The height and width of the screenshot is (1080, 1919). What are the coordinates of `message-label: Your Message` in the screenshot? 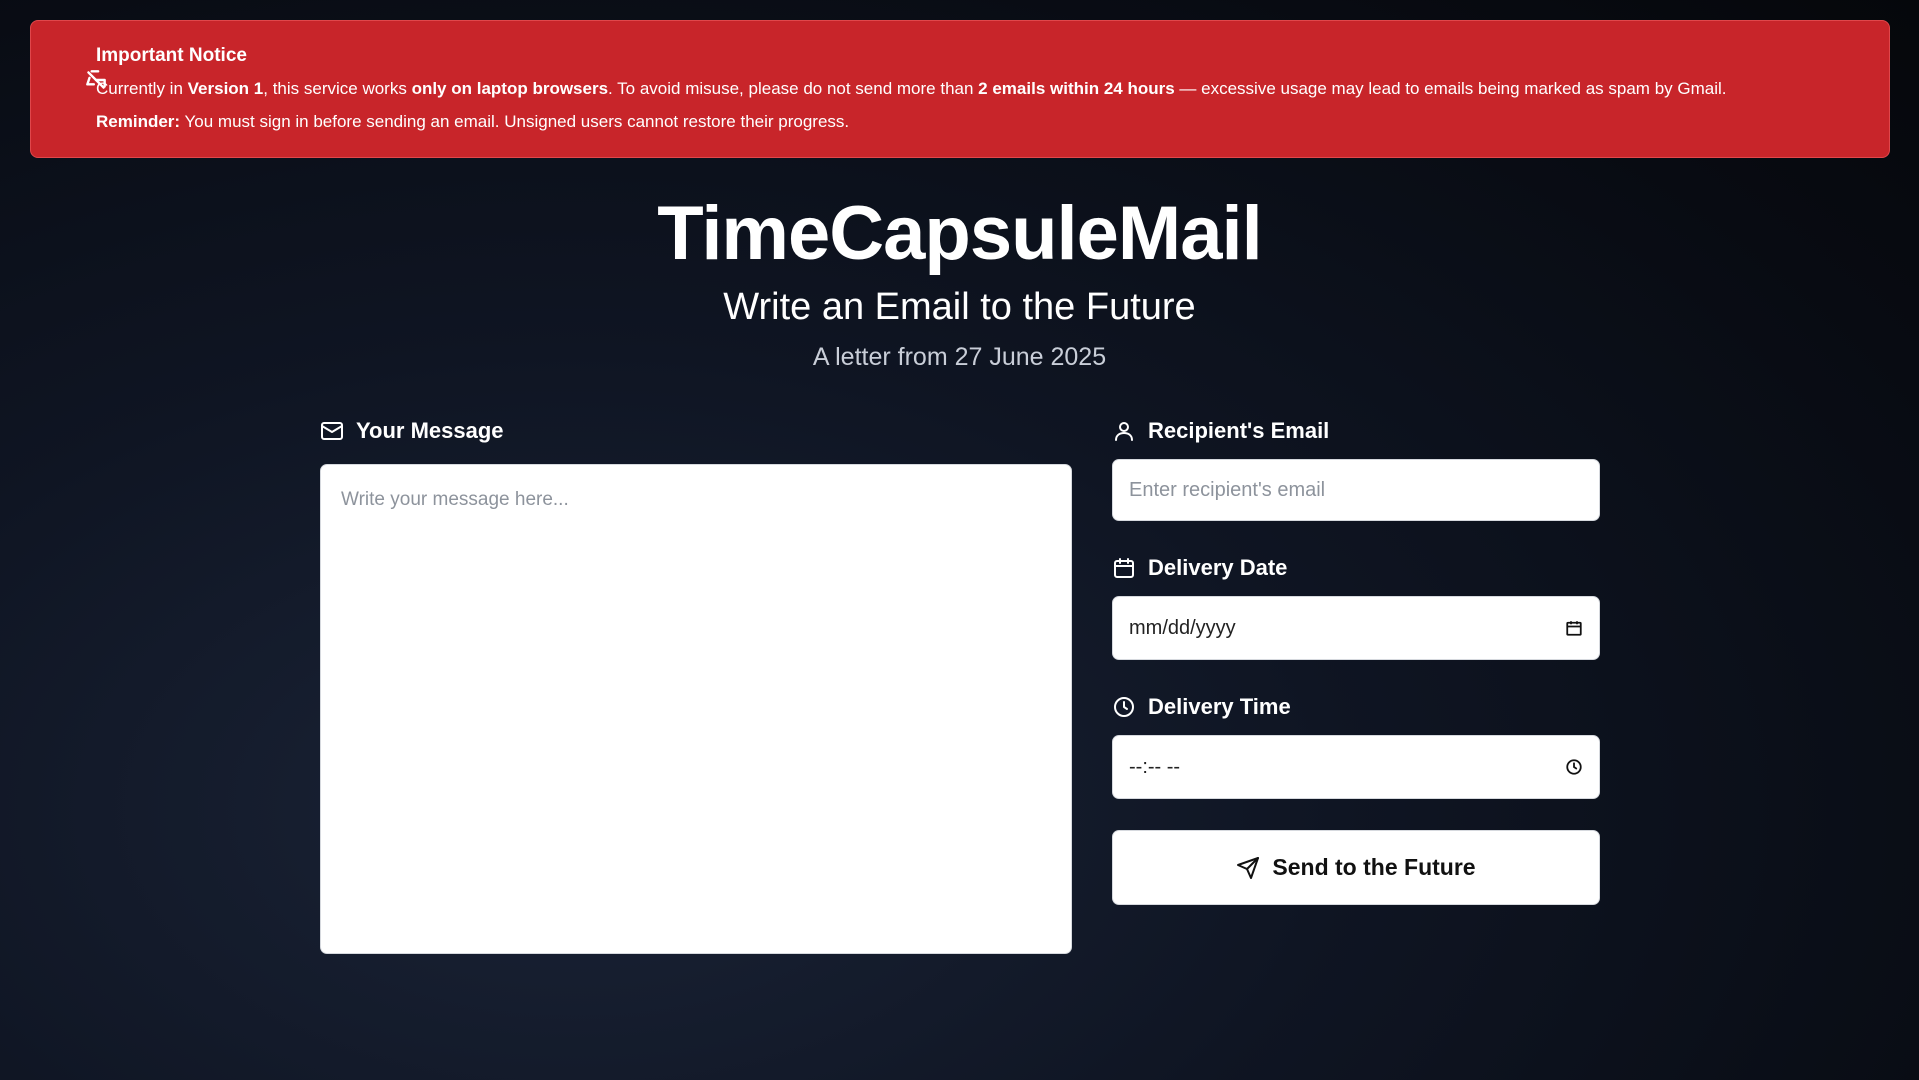 It's located at (412, 431).